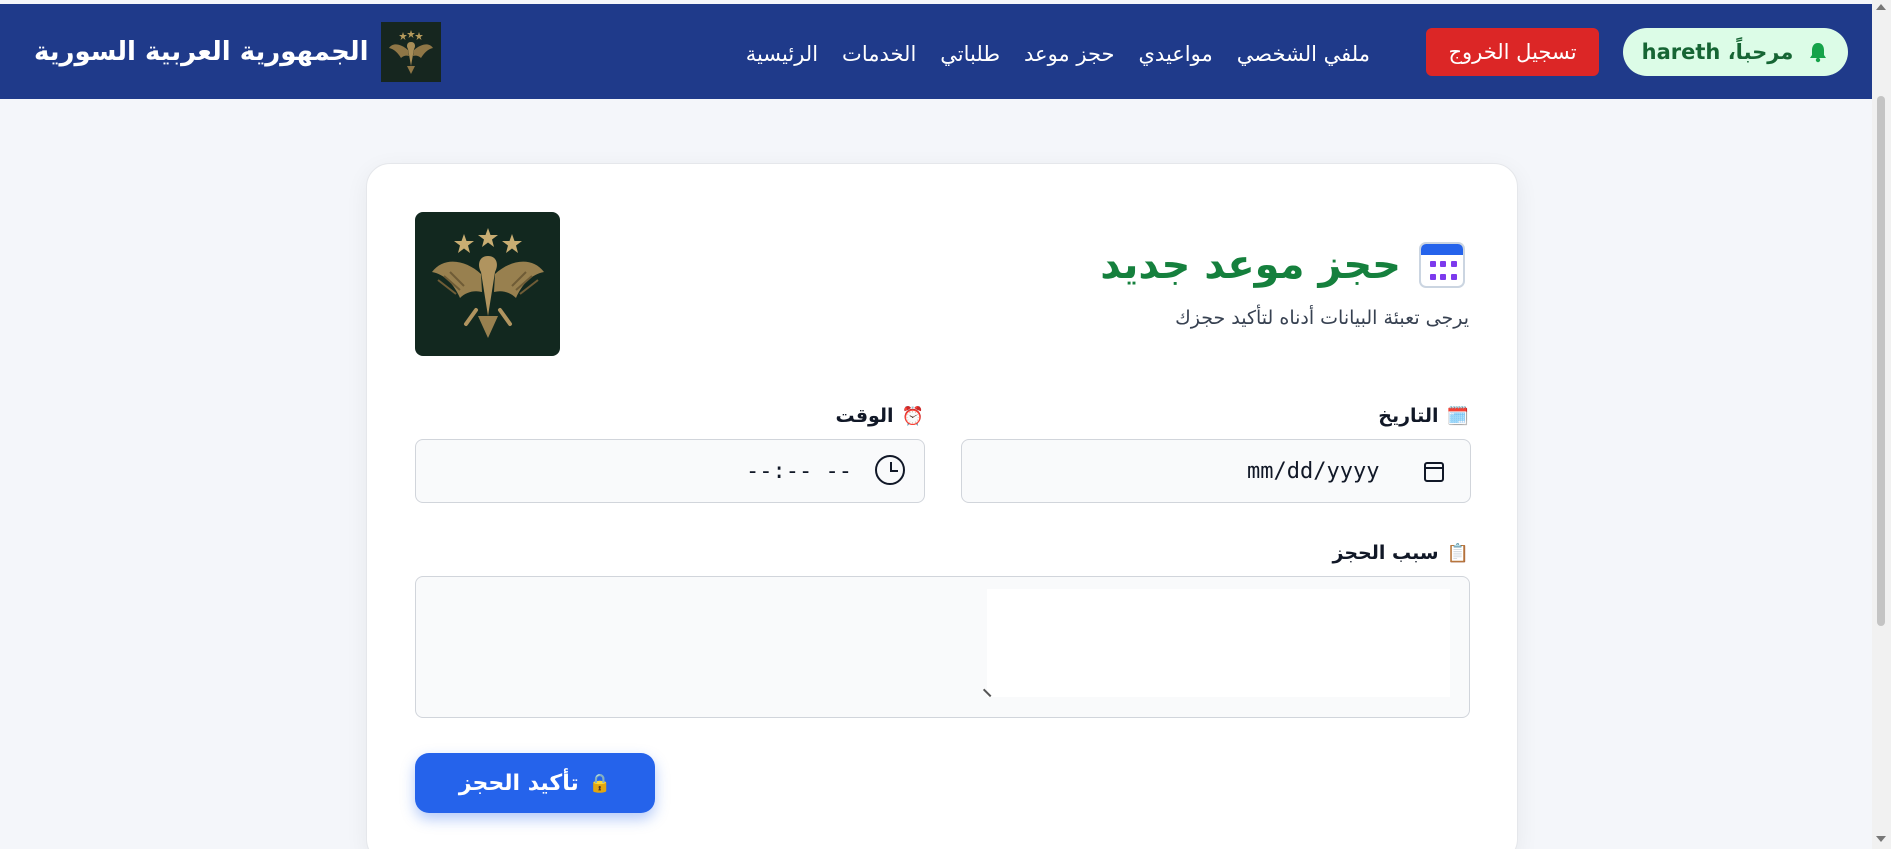  Describe the element at coordinates (1216, 471) in the screenshot. I see `date-input: mm/dd/yyyy` at that location.